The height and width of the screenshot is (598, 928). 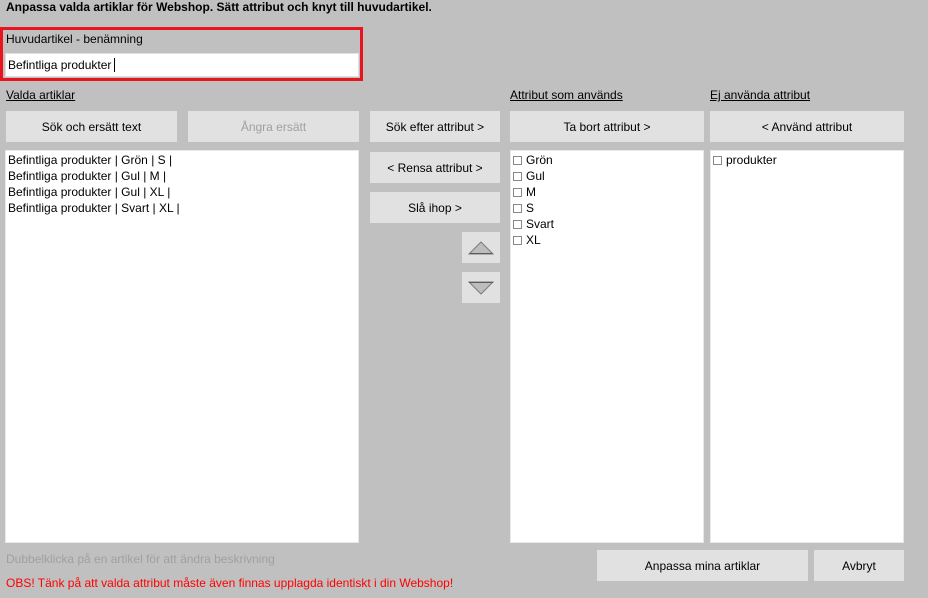 What do you see at coordinates (540, 224) in the screenshot?
I see `attribute-label: Svart` at bounding box center [540, 224].